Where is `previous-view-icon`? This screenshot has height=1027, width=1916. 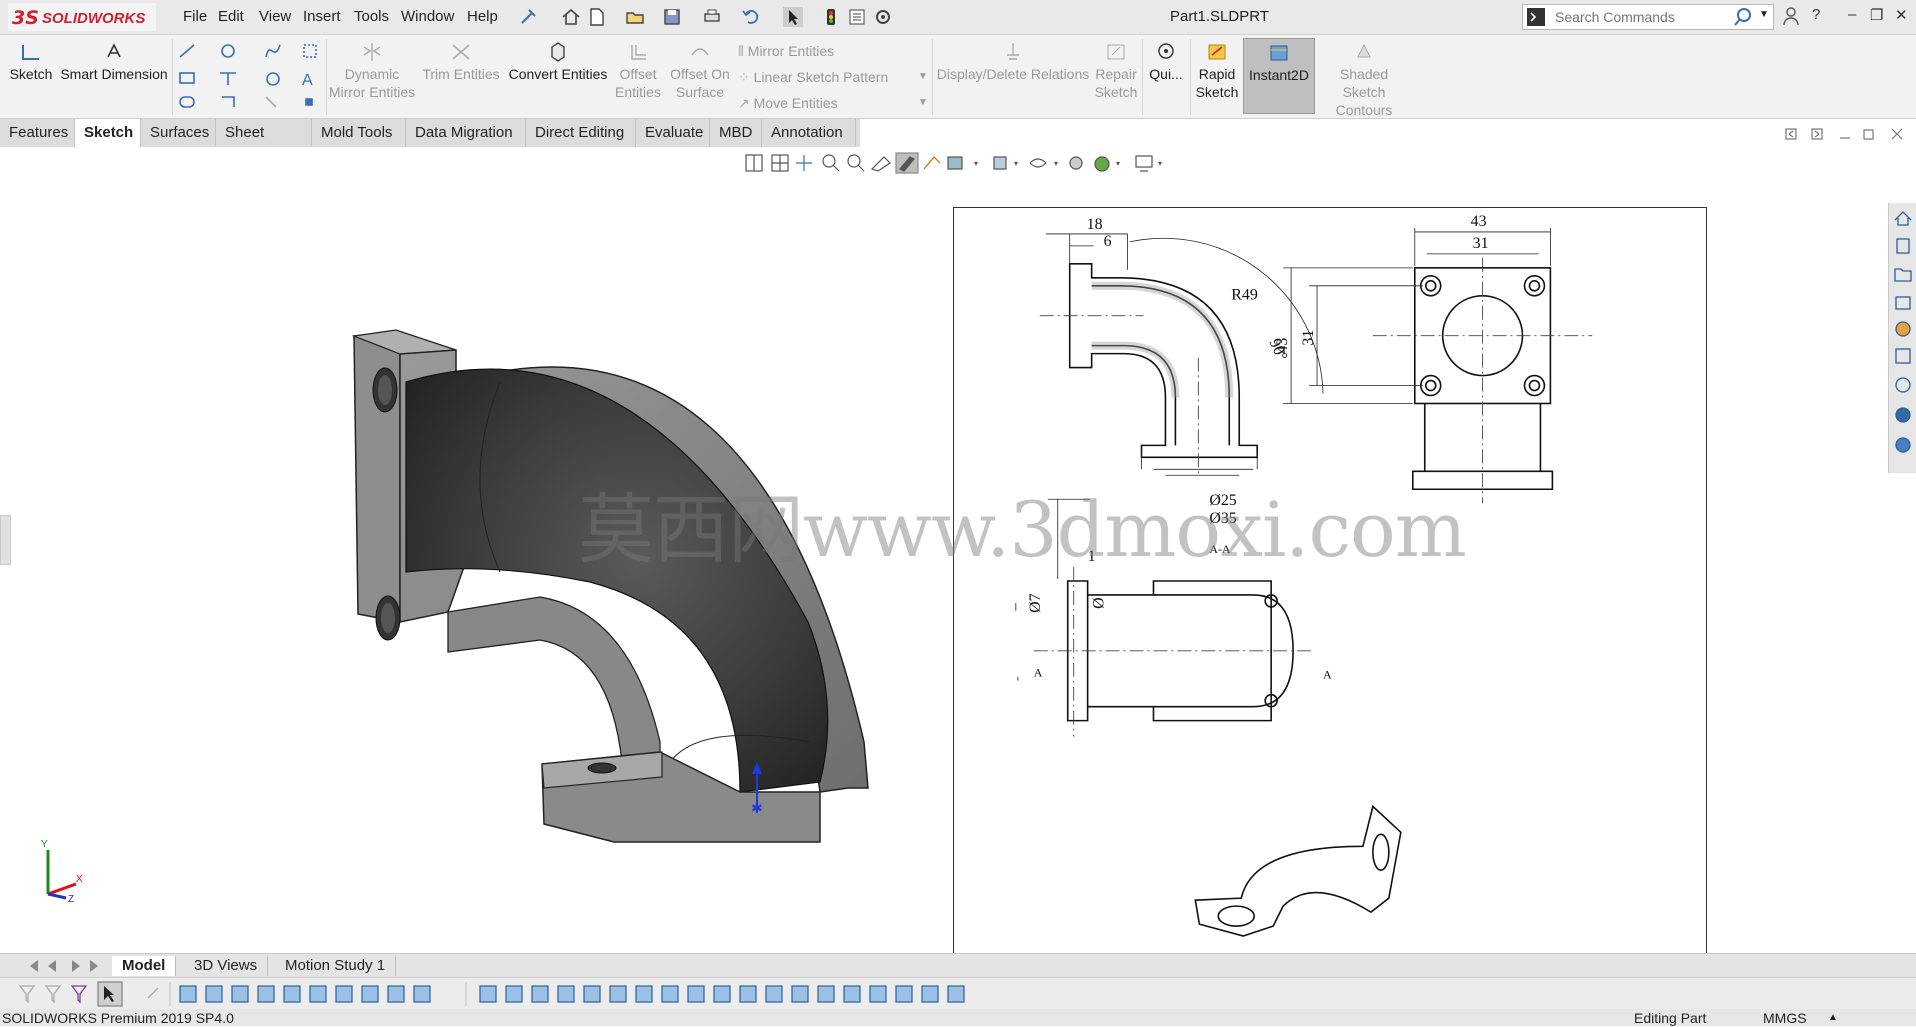 previous-view-icon is located at coordinates (880, 164).